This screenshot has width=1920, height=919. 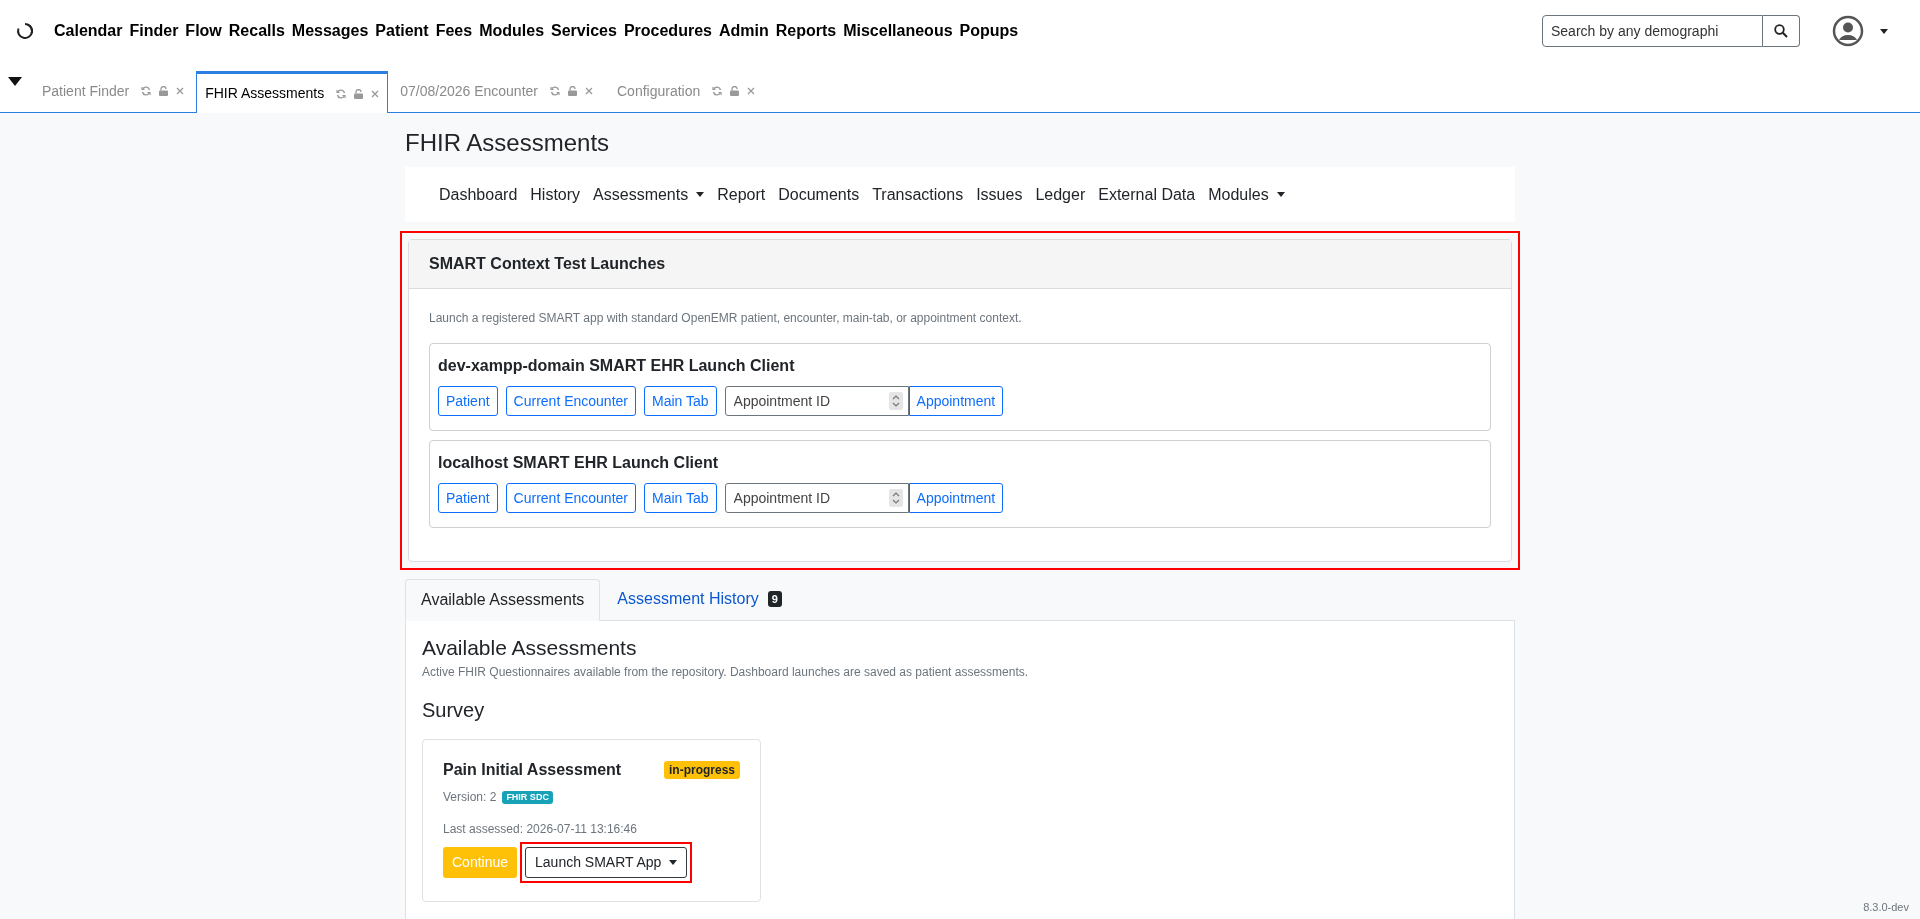 I want to click on menu-item: Reports, so click(x=806, y=31).